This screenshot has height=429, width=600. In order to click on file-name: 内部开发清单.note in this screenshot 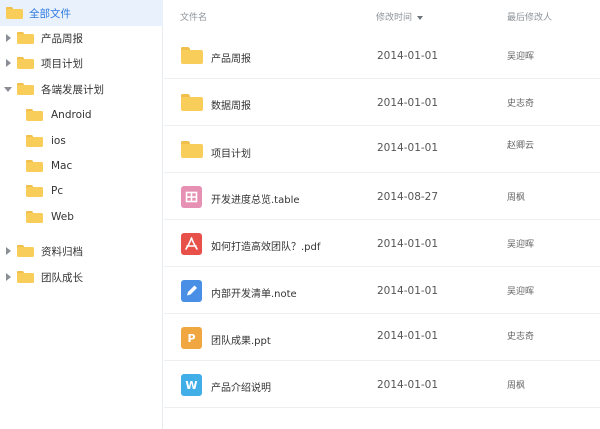, I will do `click(254, 292)`.